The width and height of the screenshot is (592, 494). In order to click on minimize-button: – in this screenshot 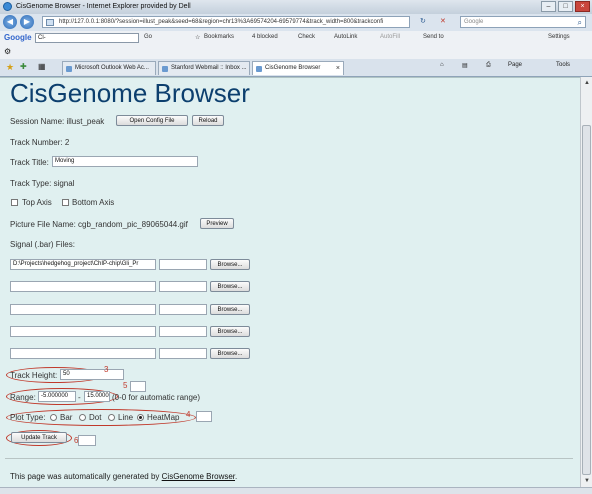, I will do `click(548, 6)`.